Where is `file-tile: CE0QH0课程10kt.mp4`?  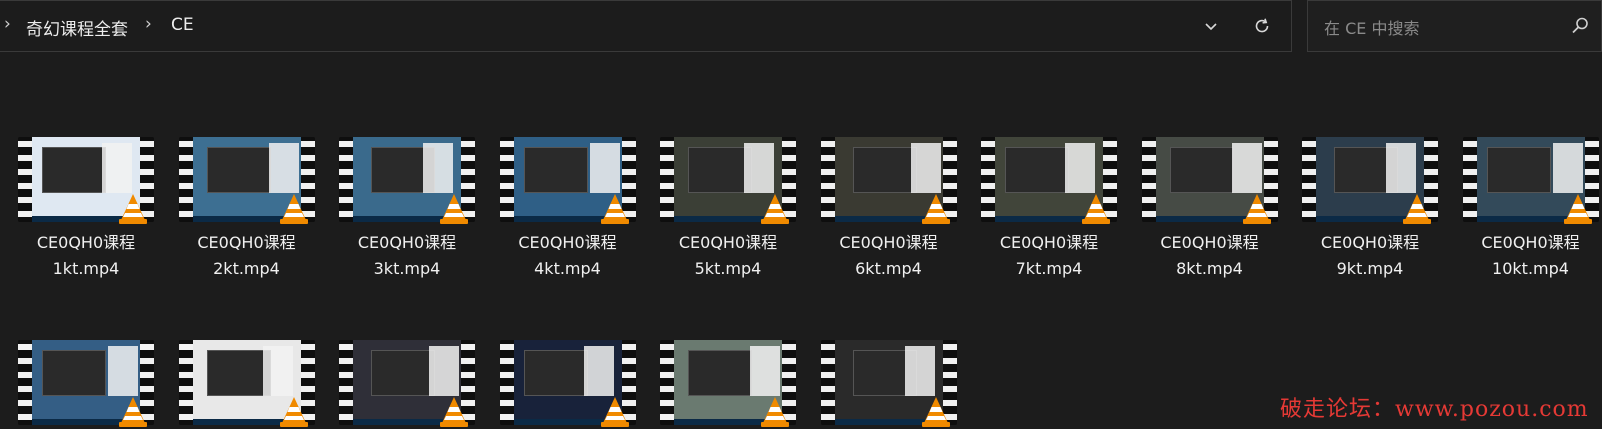
file-tile: CE0QH0课程10kt.mp4 is located at coordinates (1523, 222).